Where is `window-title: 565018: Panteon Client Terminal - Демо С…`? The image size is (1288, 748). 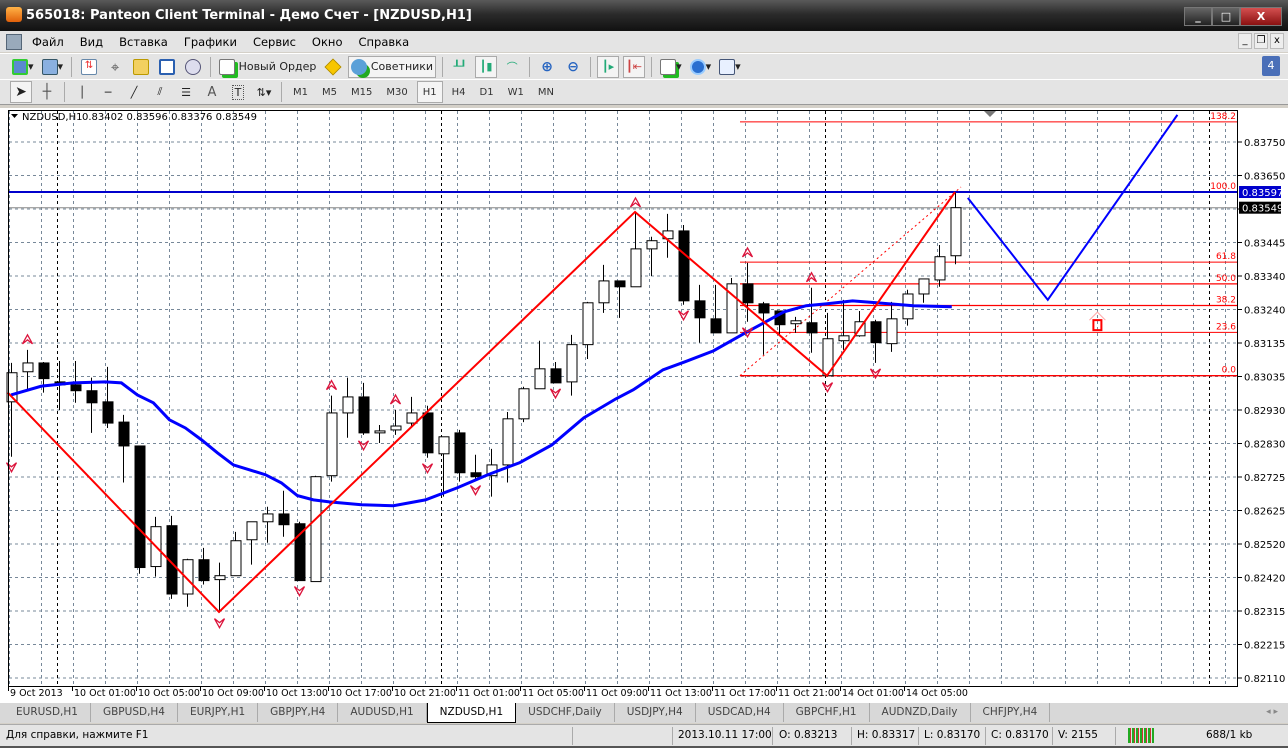
window-title: 565018: Panteon Client Terminal - Демо С… is located at coordinates (249, 15).